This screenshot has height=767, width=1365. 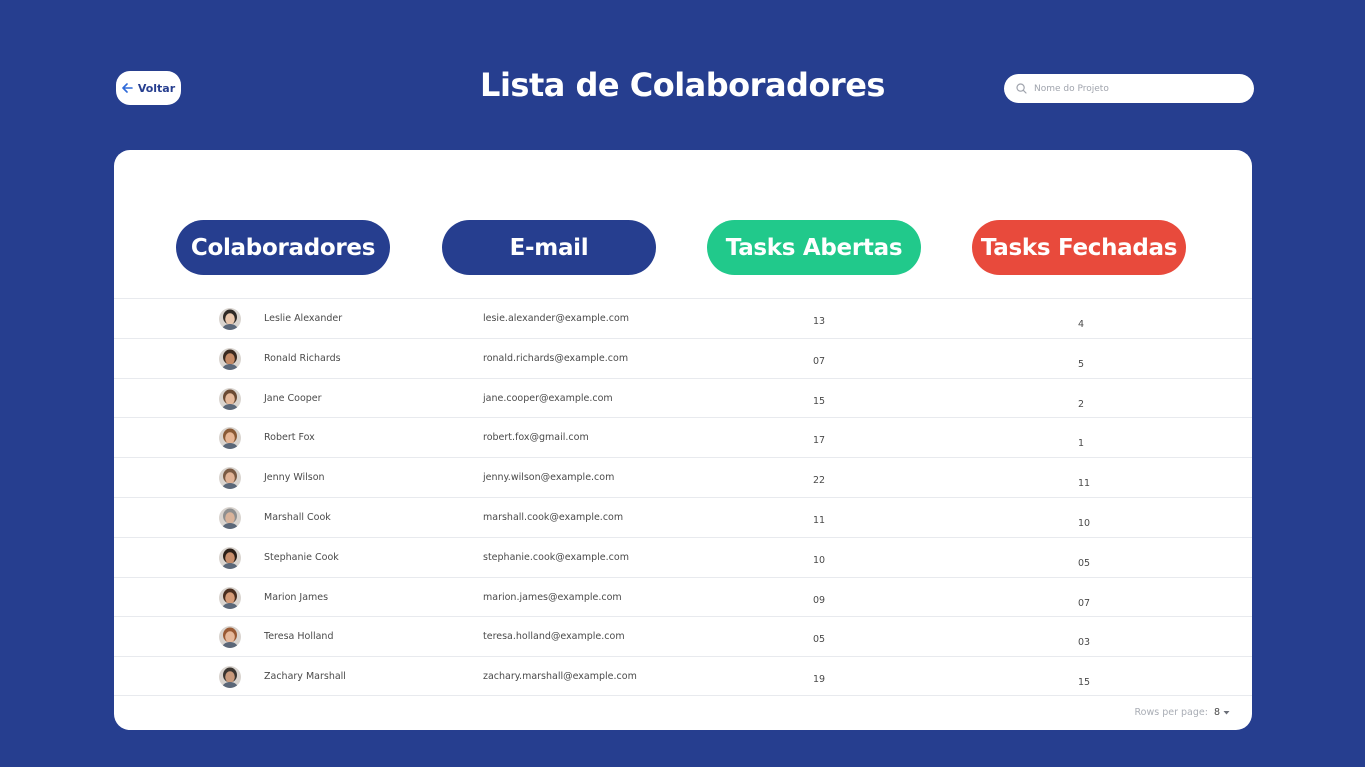 What do you see at coordinates (1084, 683) in the screenshot?
I see `closed-tasks-count: 15` at bounding box center [1084, 683].